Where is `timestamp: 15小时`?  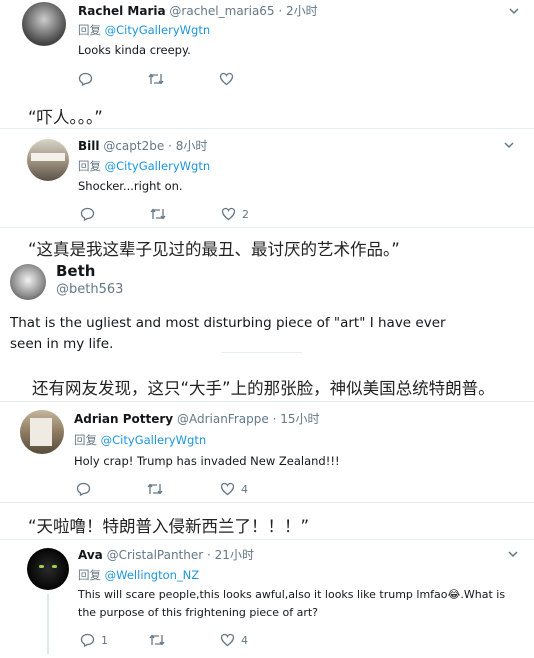 timestamp: 15小时 is located at coordinates (299, 419).